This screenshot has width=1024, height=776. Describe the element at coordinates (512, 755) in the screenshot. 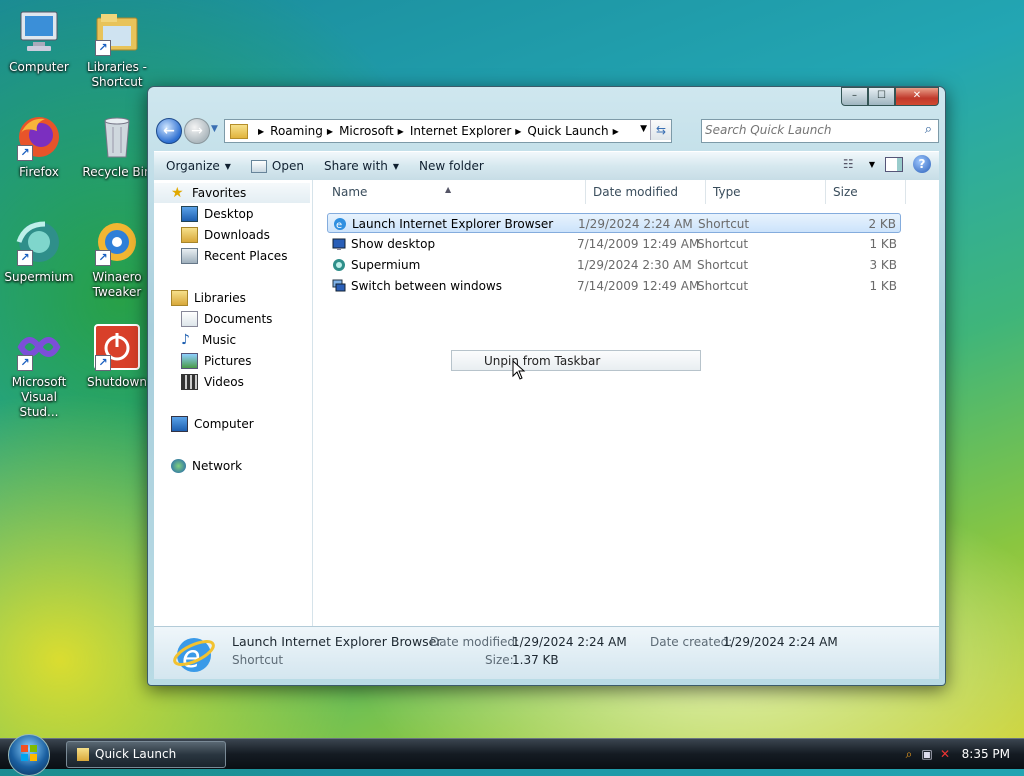

I see `taskbar: Quick Launch ⌕ ▣ ✕ 8:35 PM` at that location.